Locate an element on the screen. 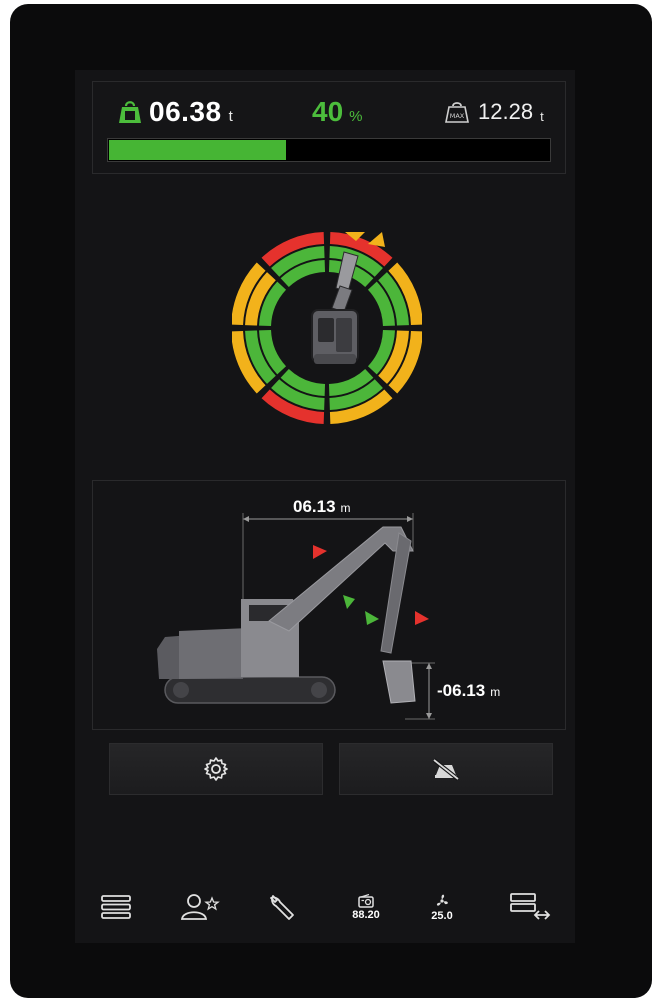  wrench-icon is located at coordinates (282, 907).